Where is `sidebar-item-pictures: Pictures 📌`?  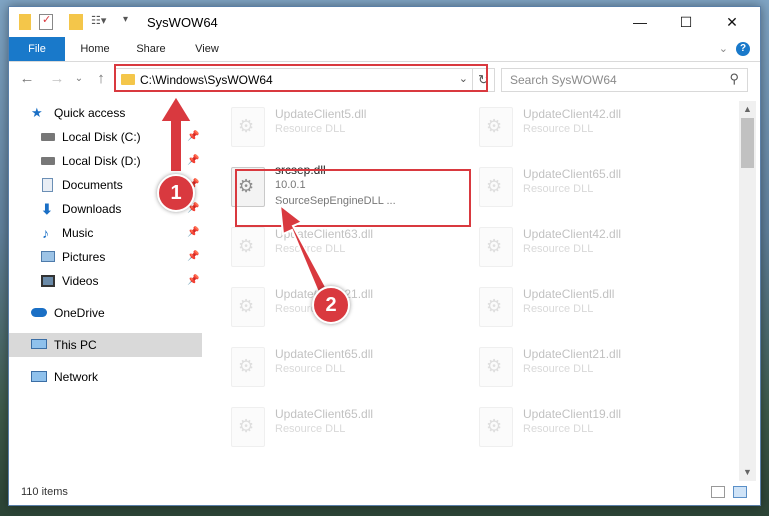 sidebar-item-pictures: Pictures 📌 is located at coordinates (105, 257).